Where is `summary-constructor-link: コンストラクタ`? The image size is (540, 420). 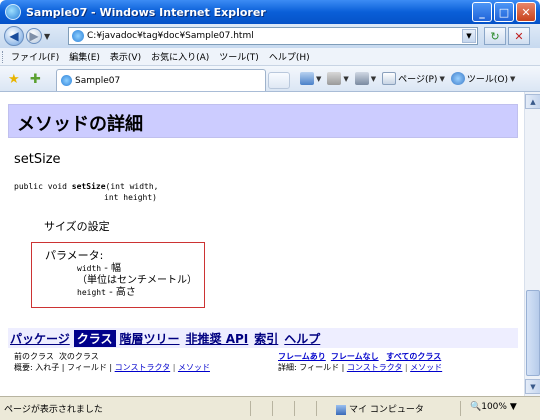 summary-constructor-link: コンストラクタ is located at coordinates (143, 367).